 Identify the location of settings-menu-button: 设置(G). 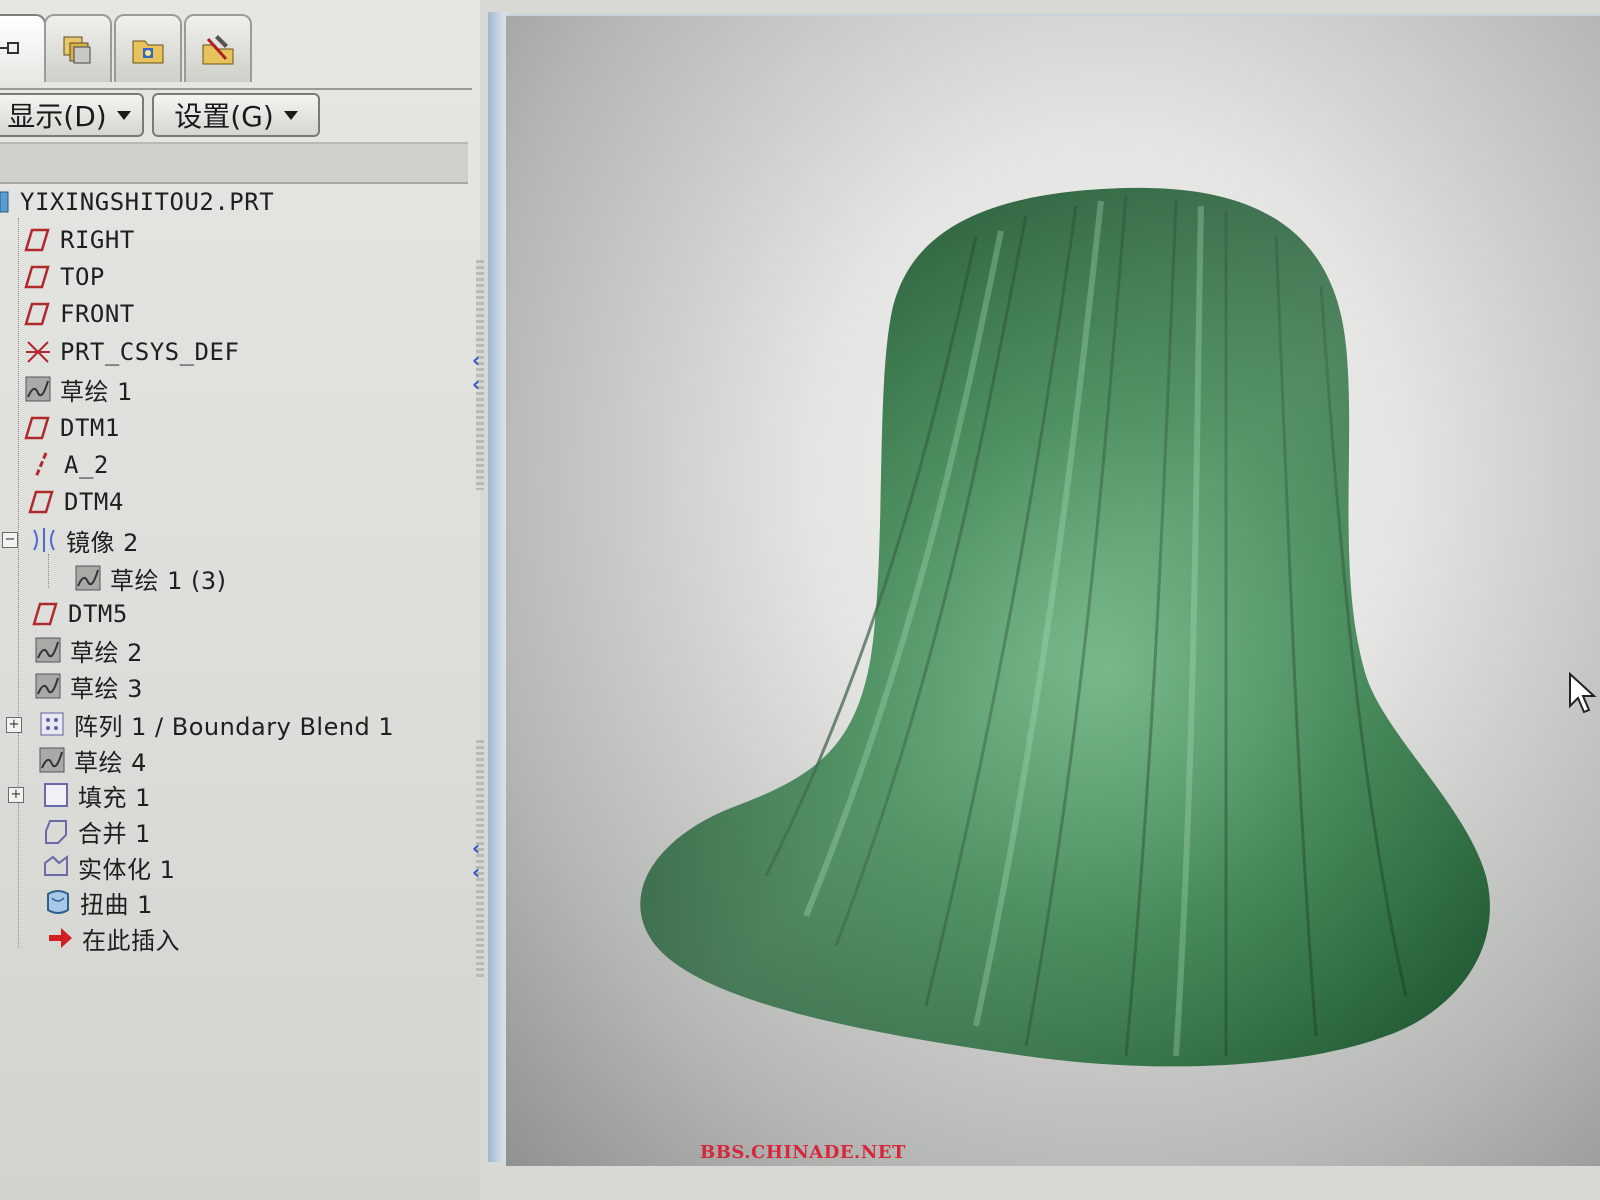
(236, 115).